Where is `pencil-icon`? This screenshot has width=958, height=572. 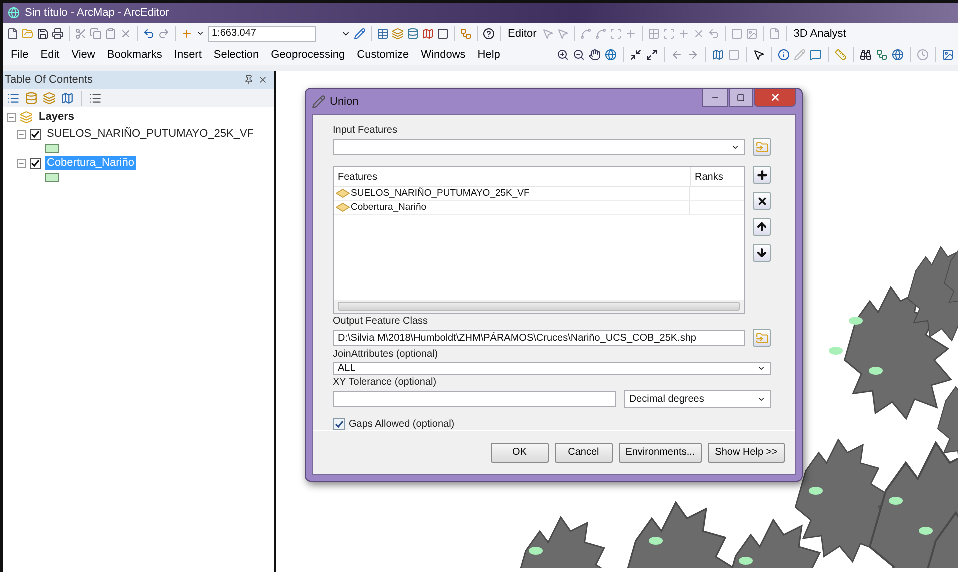
pencil-icon is located at coordinates (360, 34).